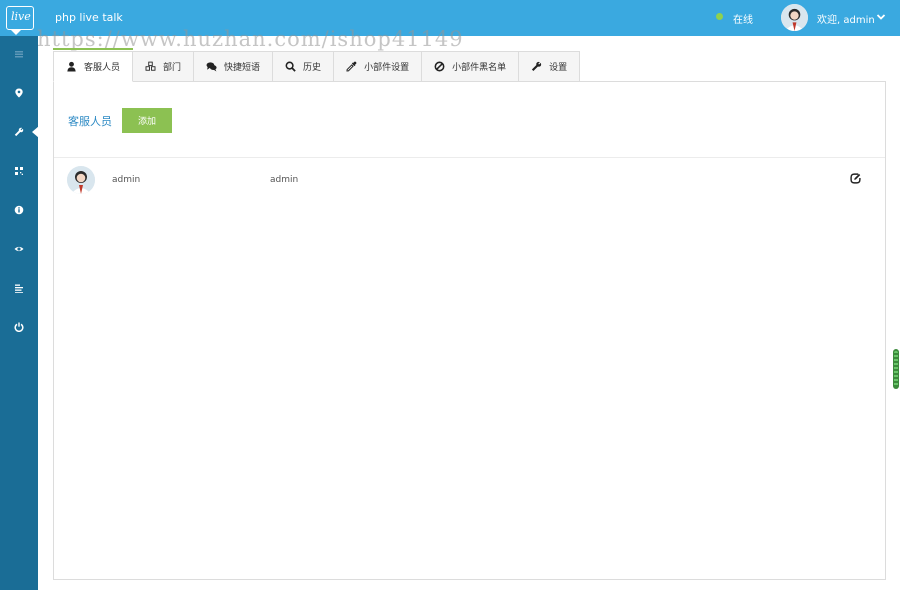  I want to click on operator-name: admin, so click(126, 180).